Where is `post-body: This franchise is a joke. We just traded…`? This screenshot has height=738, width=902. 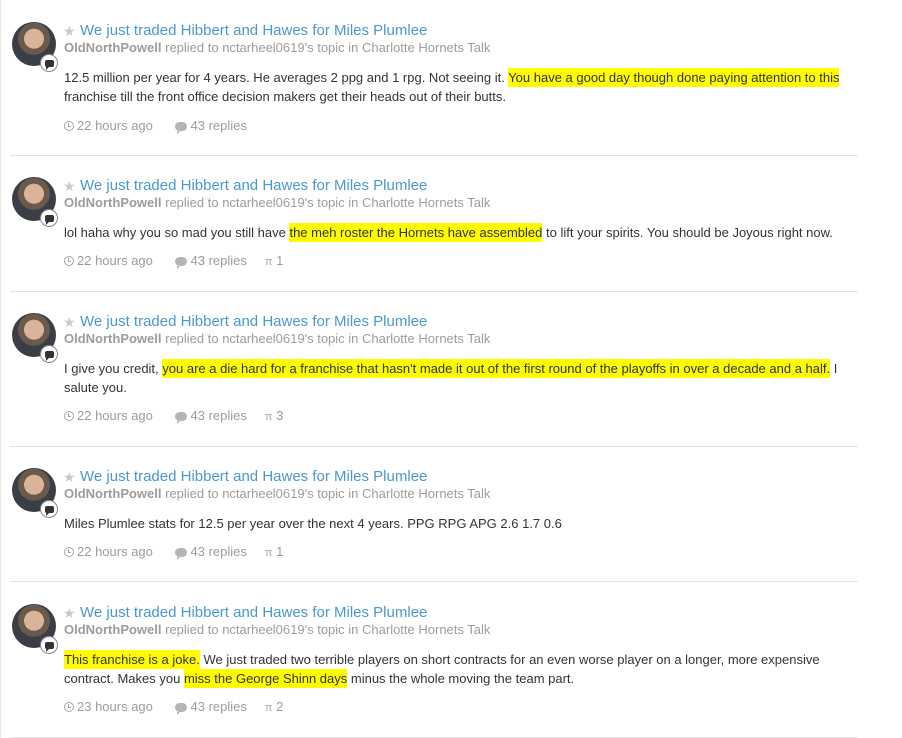
post-body: This franchise is a joke. We just traded… is located at coordinates (459, 669).